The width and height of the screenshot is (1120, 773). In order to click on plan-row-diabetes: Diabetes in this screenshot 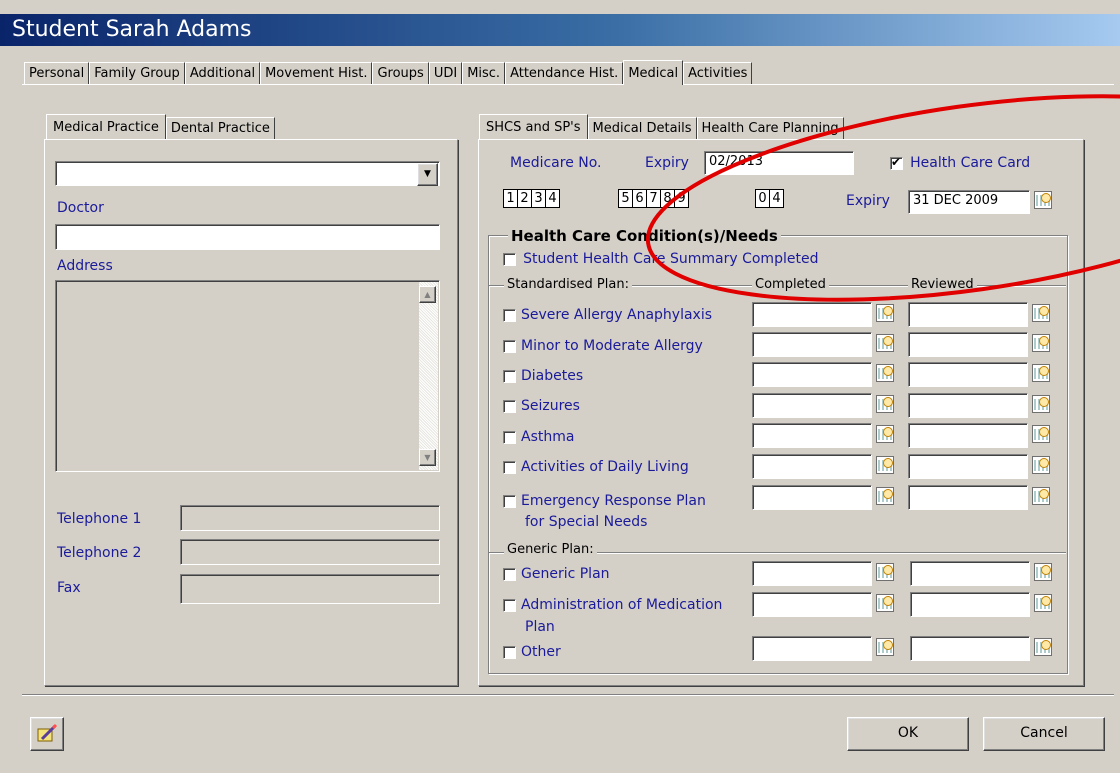, I will do `click(543, 376)`.